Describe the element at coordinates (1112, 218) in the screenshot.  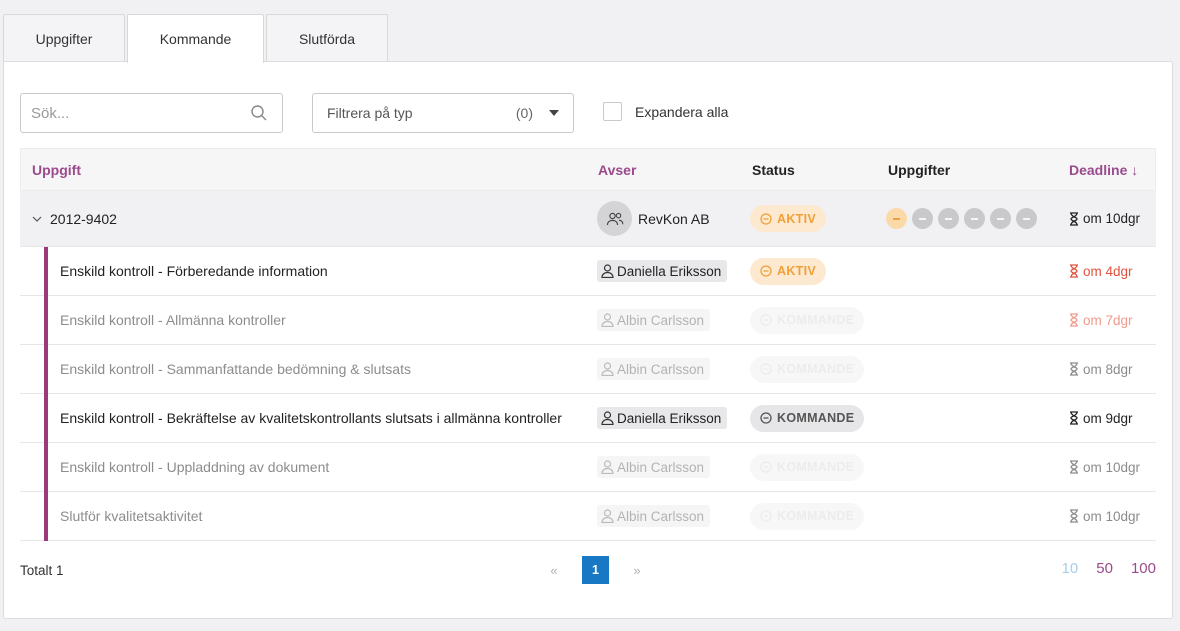
I see `deadline-text: om 10dgr` at that location.